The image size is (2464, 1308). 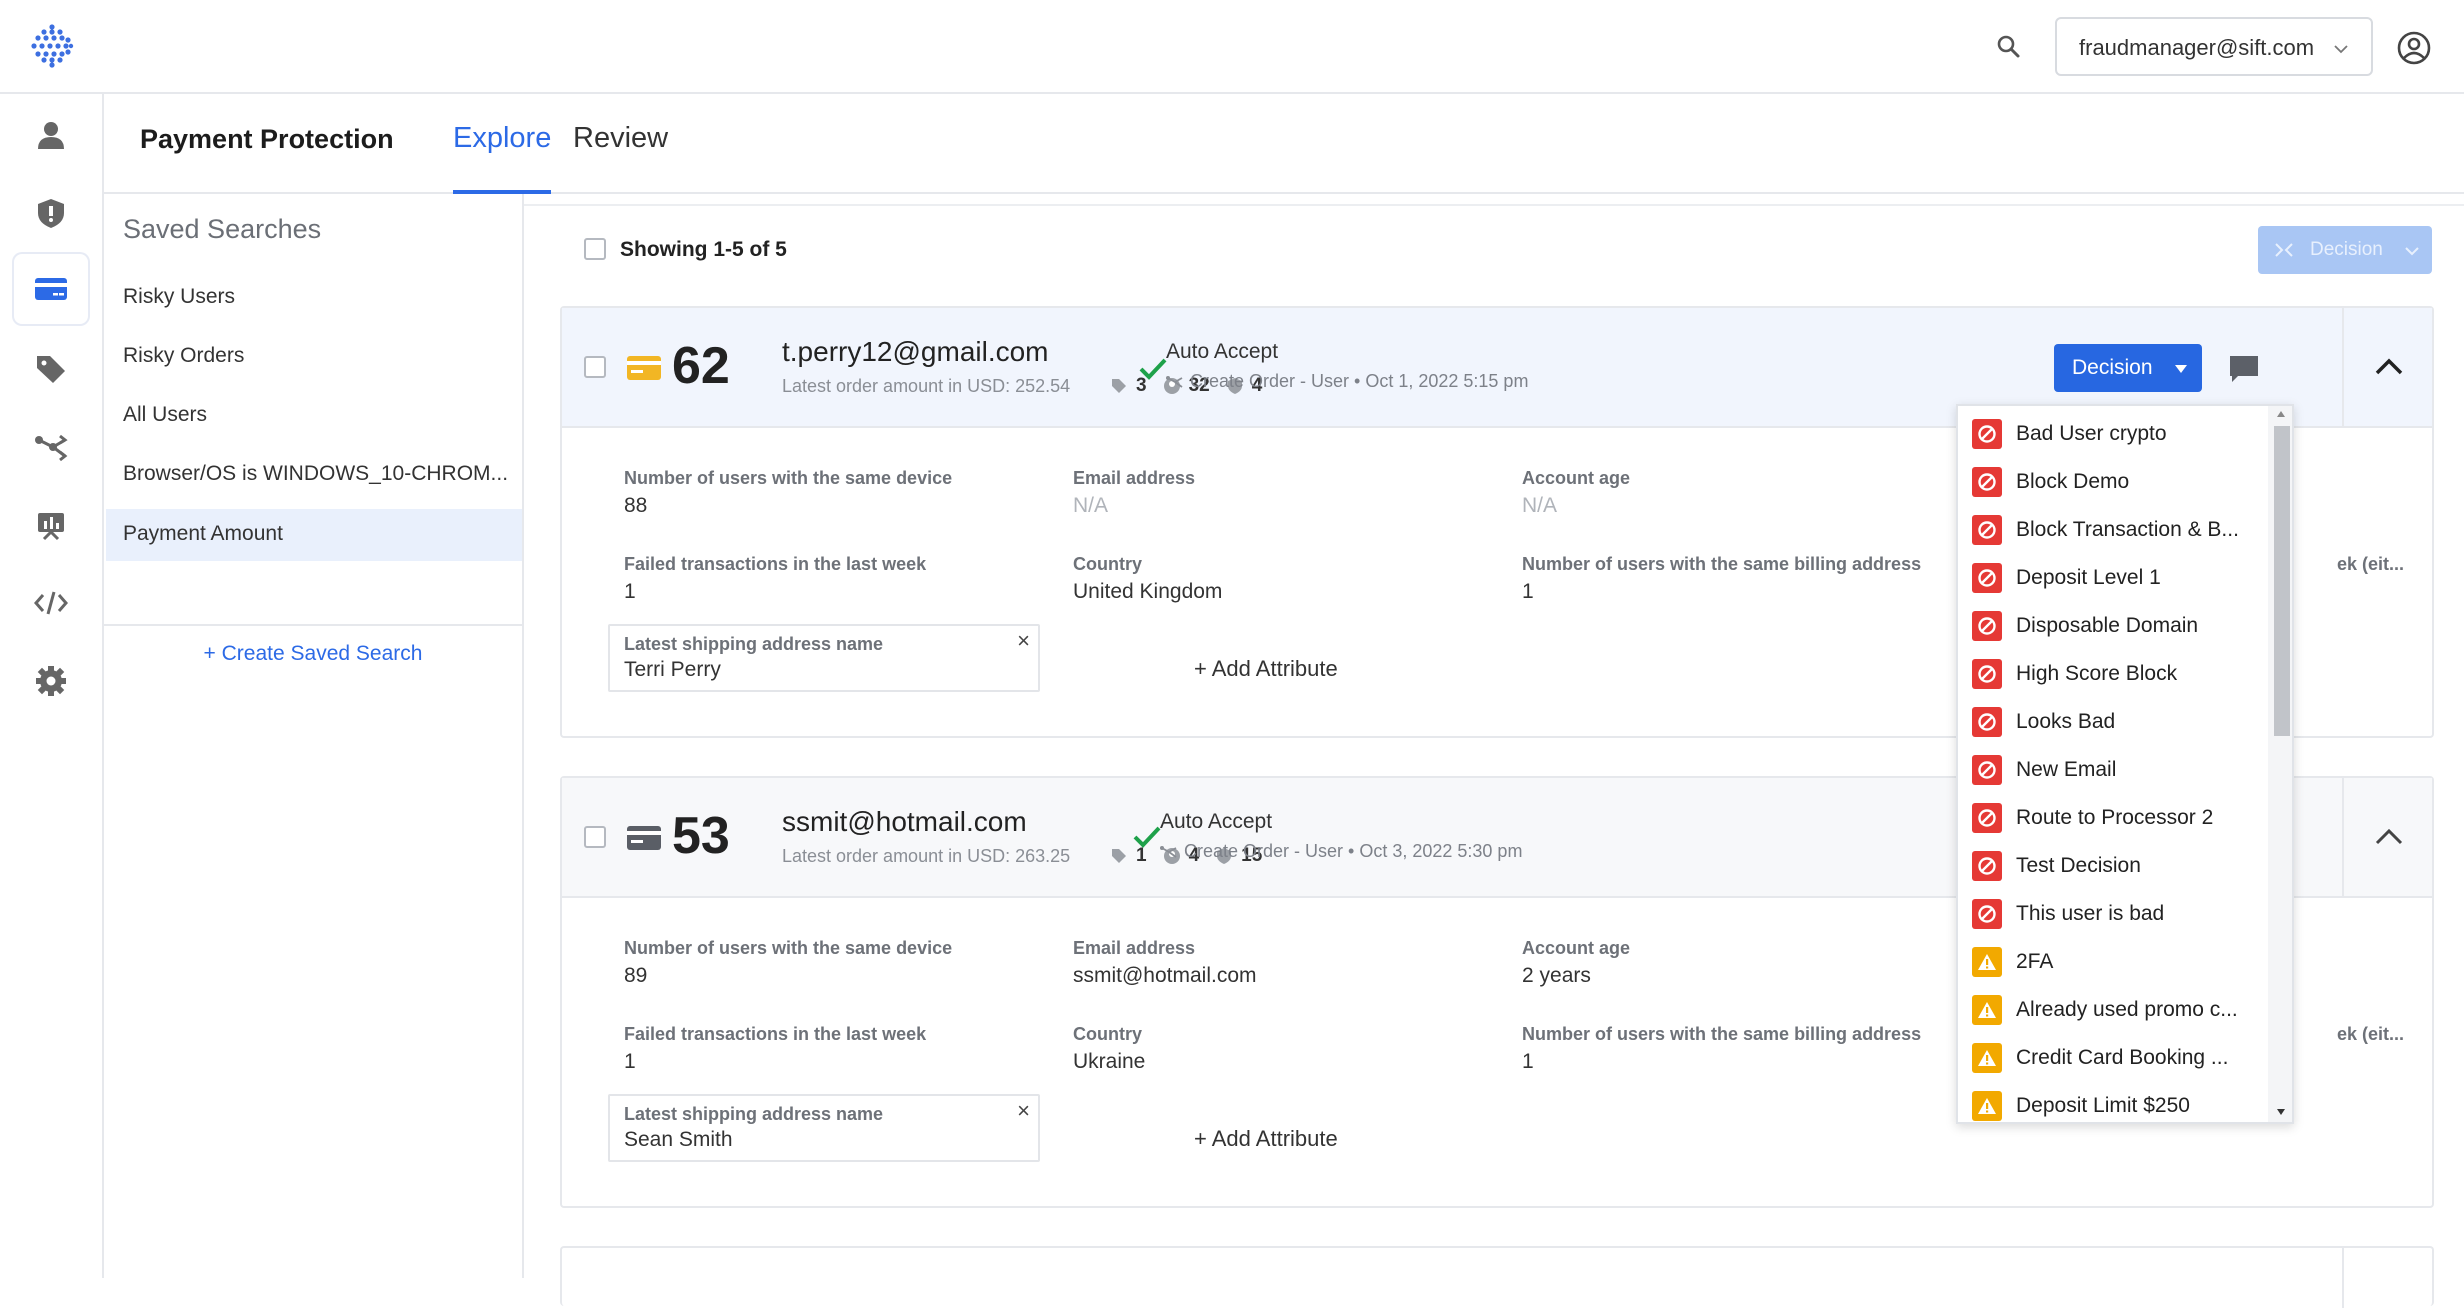 I want to click on create-saved-search-link: + Create Saved Search, so click(x=313, y=654).